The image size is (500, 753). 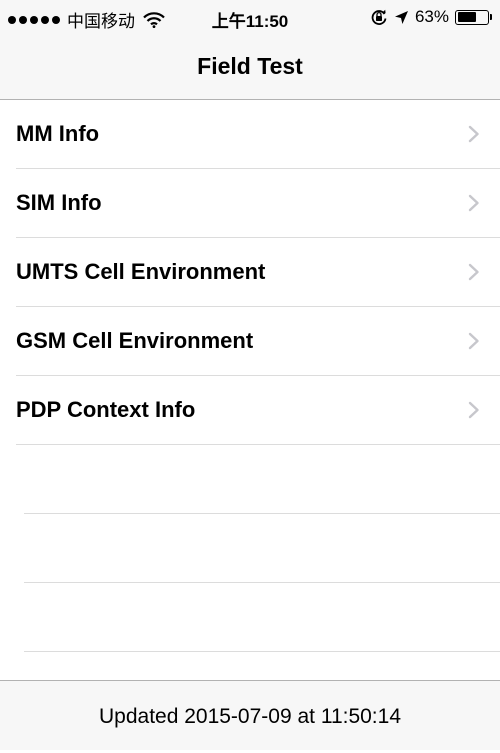 I want to click on battery-fill, so click(x=466, y=17).